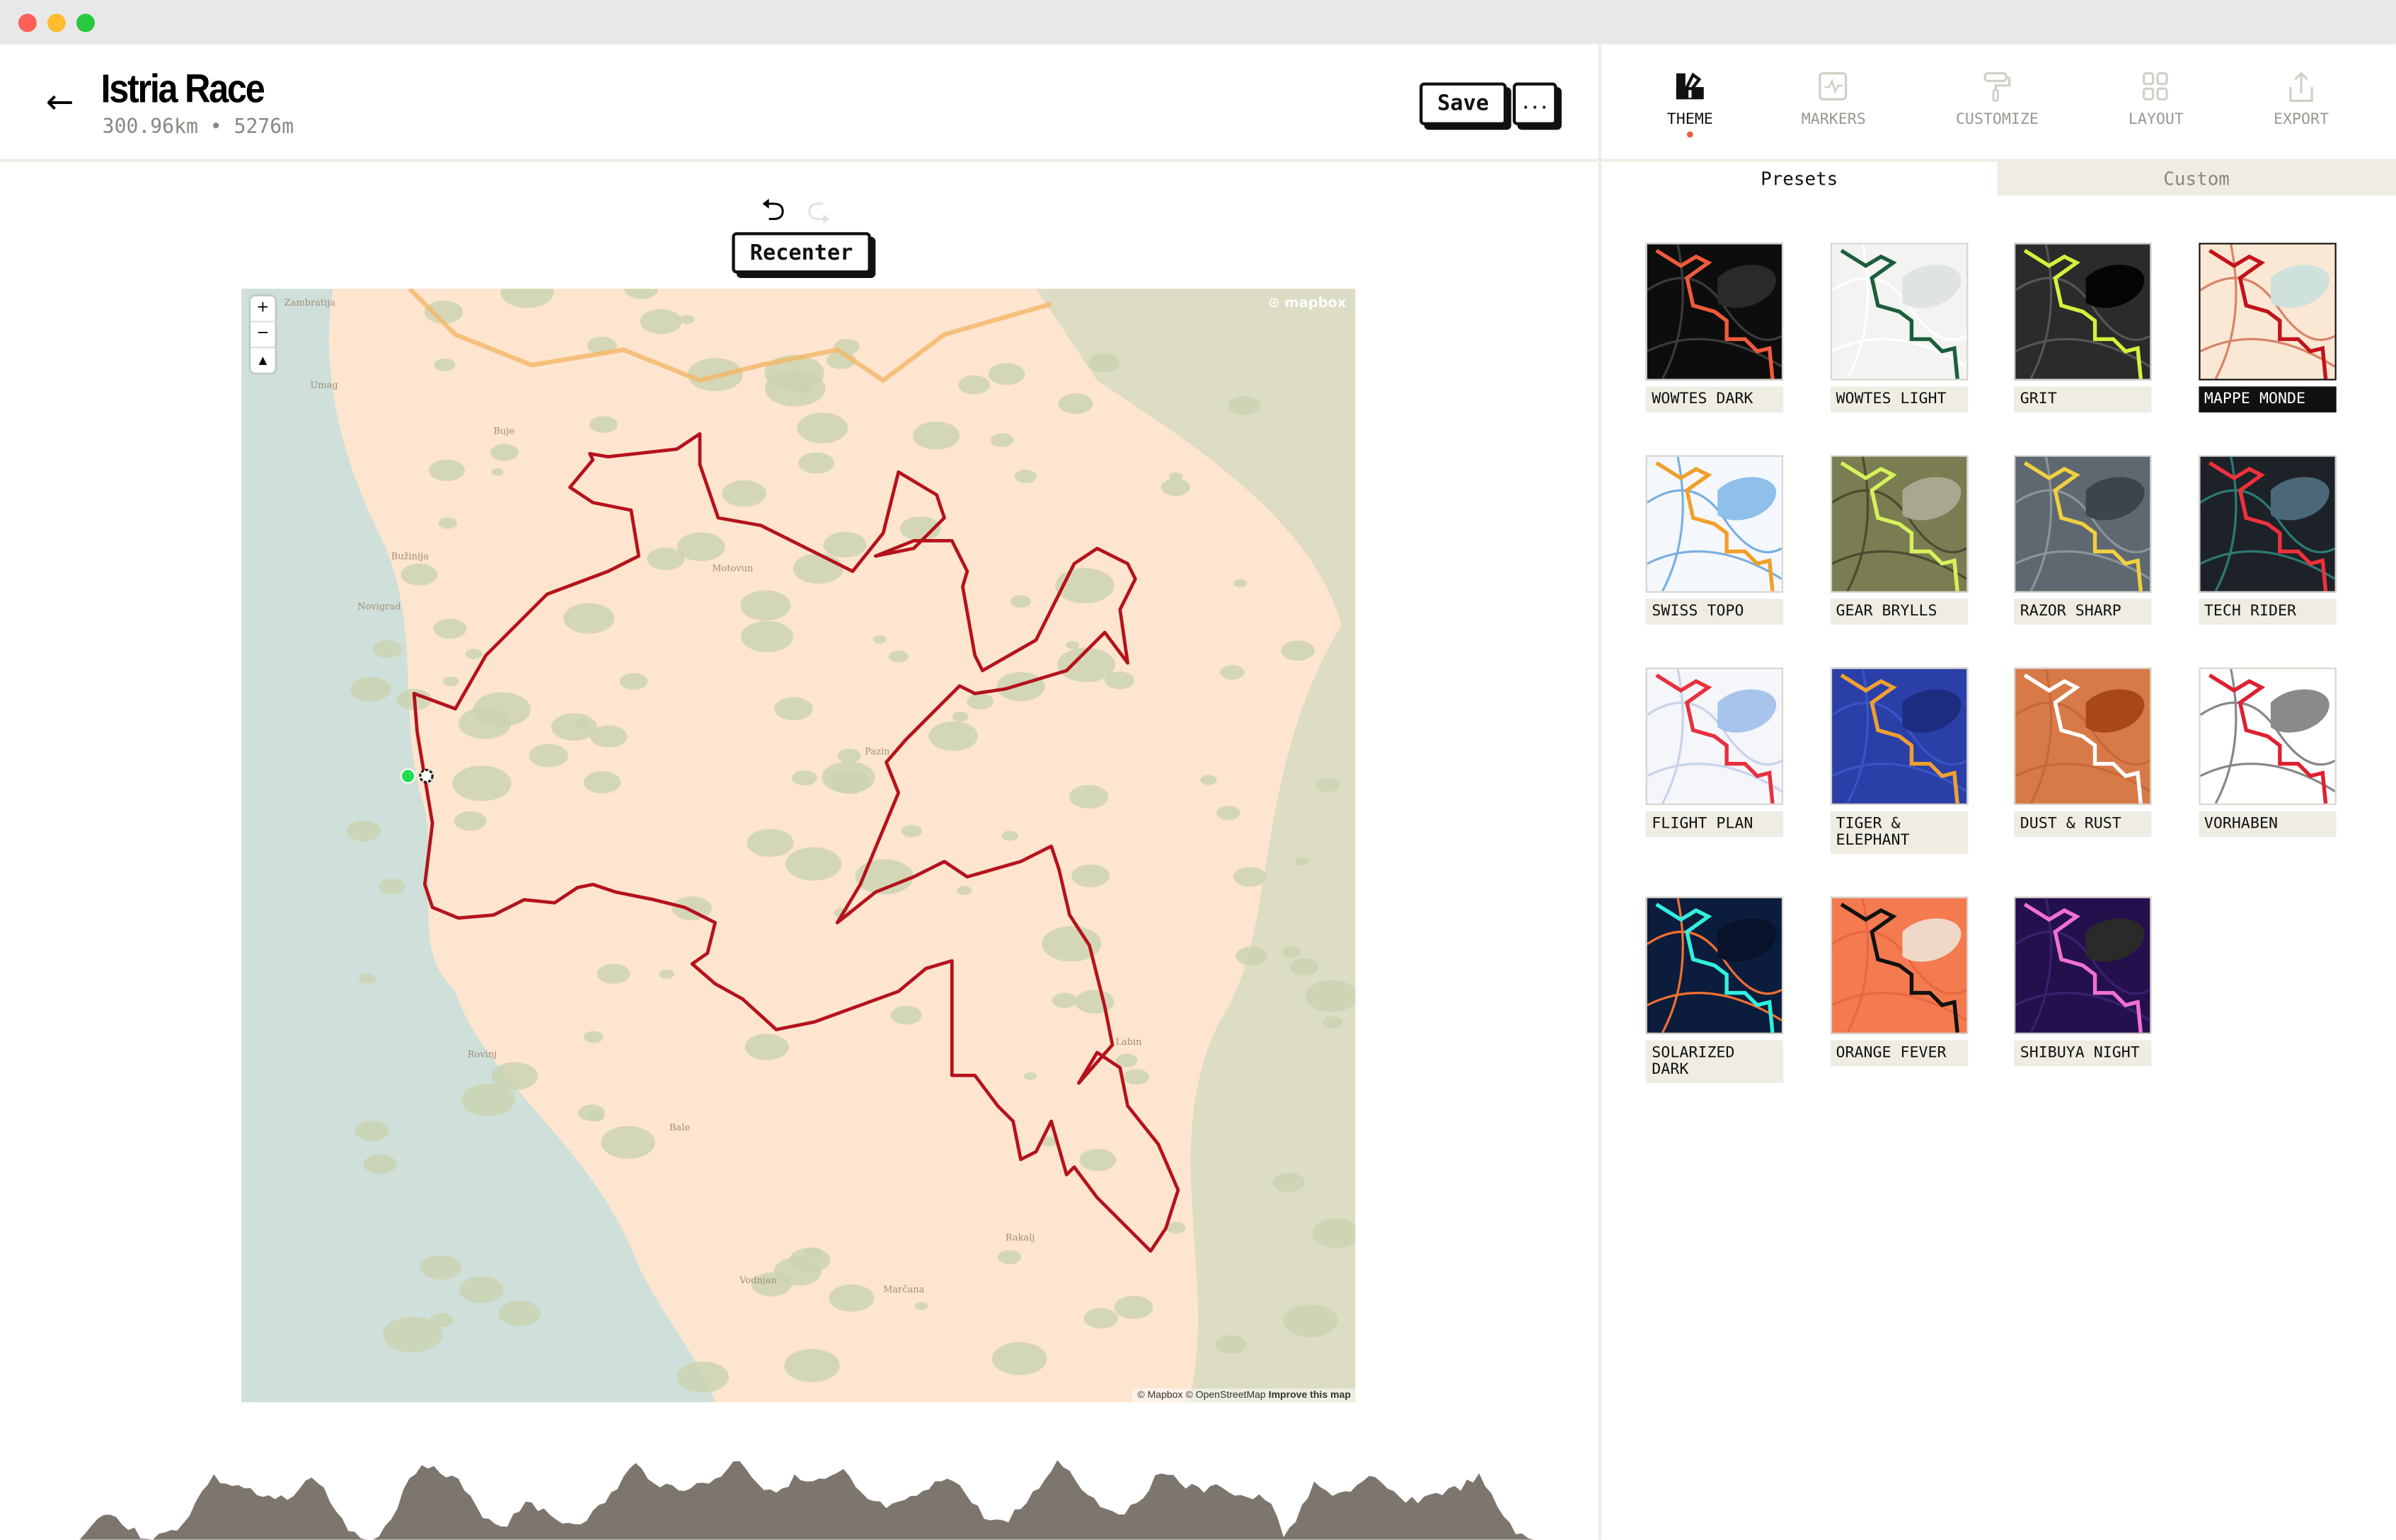 Image resolution: width=2396 pixels, height=1540 pixels. What do you see at coordinates (27, 23) in the screenshot?
I see `close-window-button` at bounding box center [27, 23].